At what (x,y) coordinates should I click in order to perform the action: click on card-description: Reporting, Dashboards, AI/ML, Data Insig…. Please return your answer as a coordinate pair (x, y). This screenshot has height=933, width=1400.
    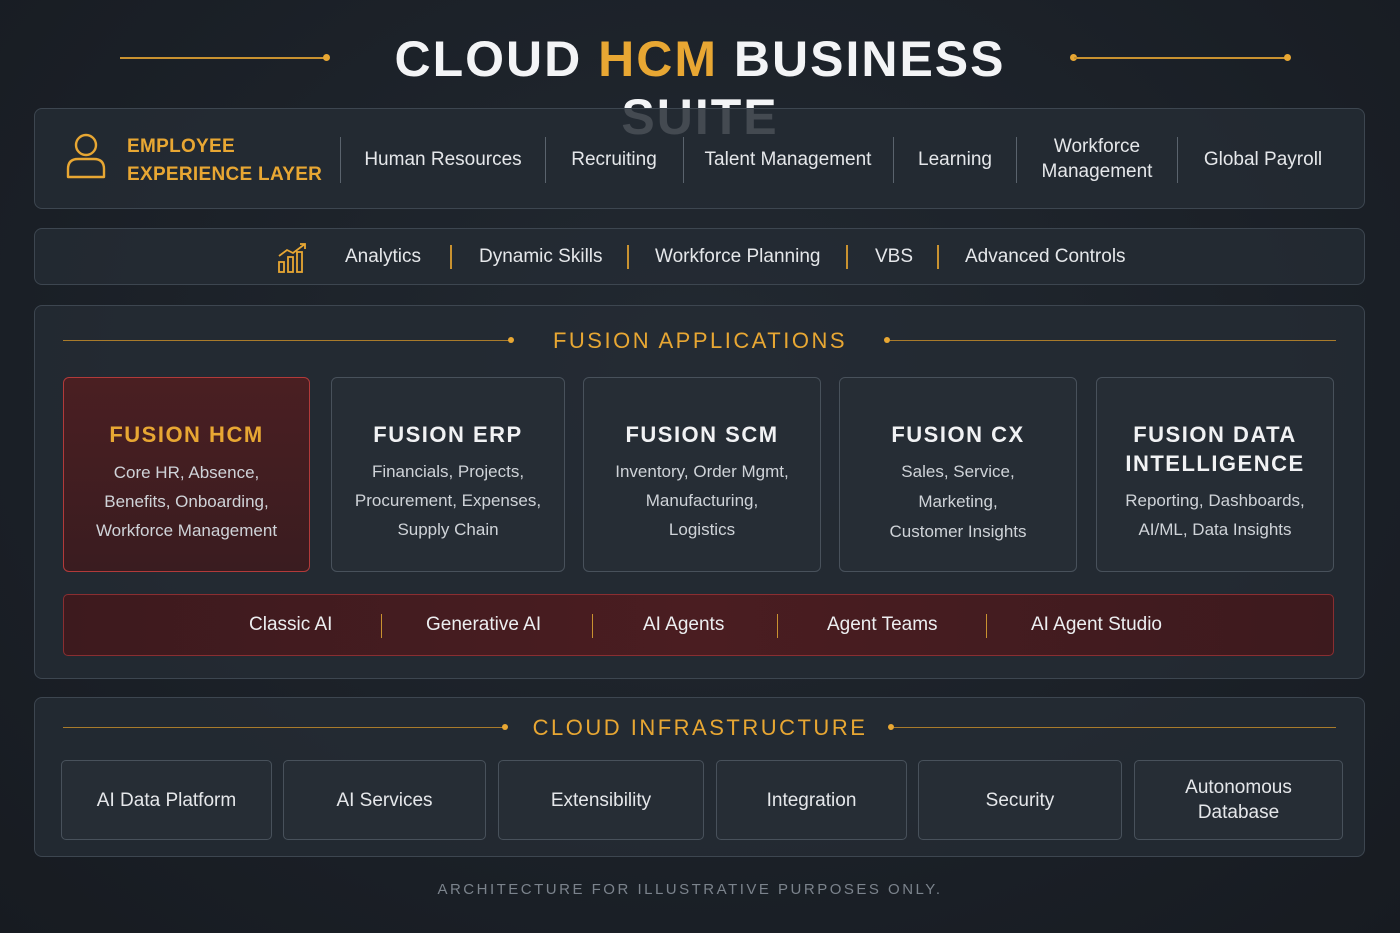
    Looking at the image, I should click on (1215, 515).